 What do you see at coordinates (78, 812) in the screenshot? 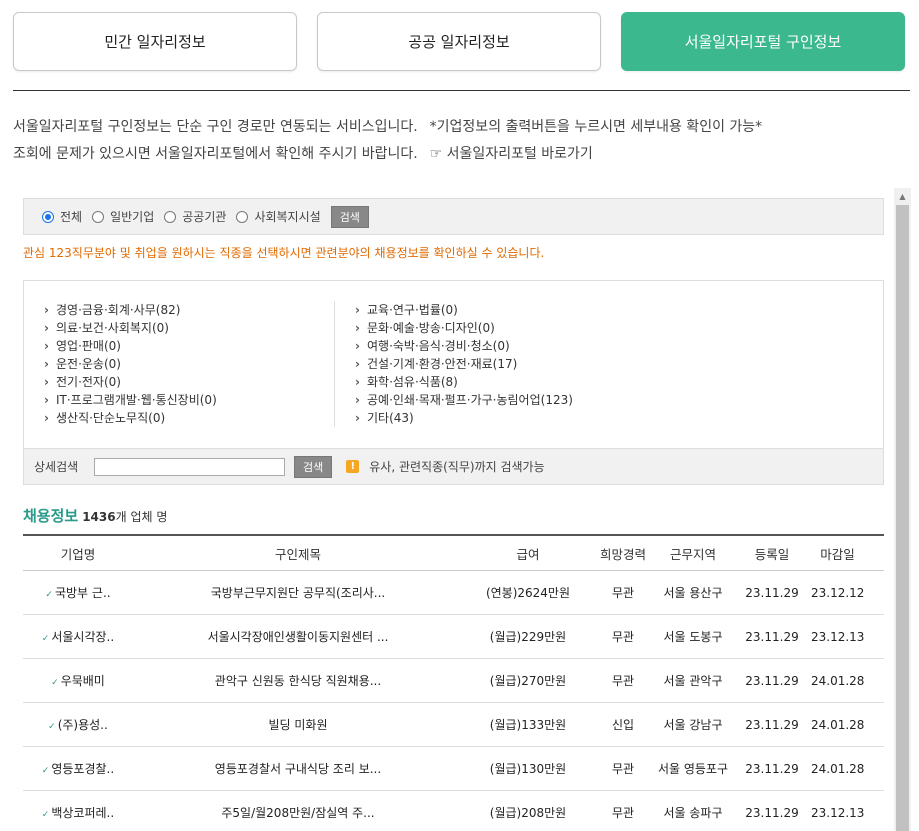
I see `company-name: 백상코퍼레..` at bounding box center [78, 812].